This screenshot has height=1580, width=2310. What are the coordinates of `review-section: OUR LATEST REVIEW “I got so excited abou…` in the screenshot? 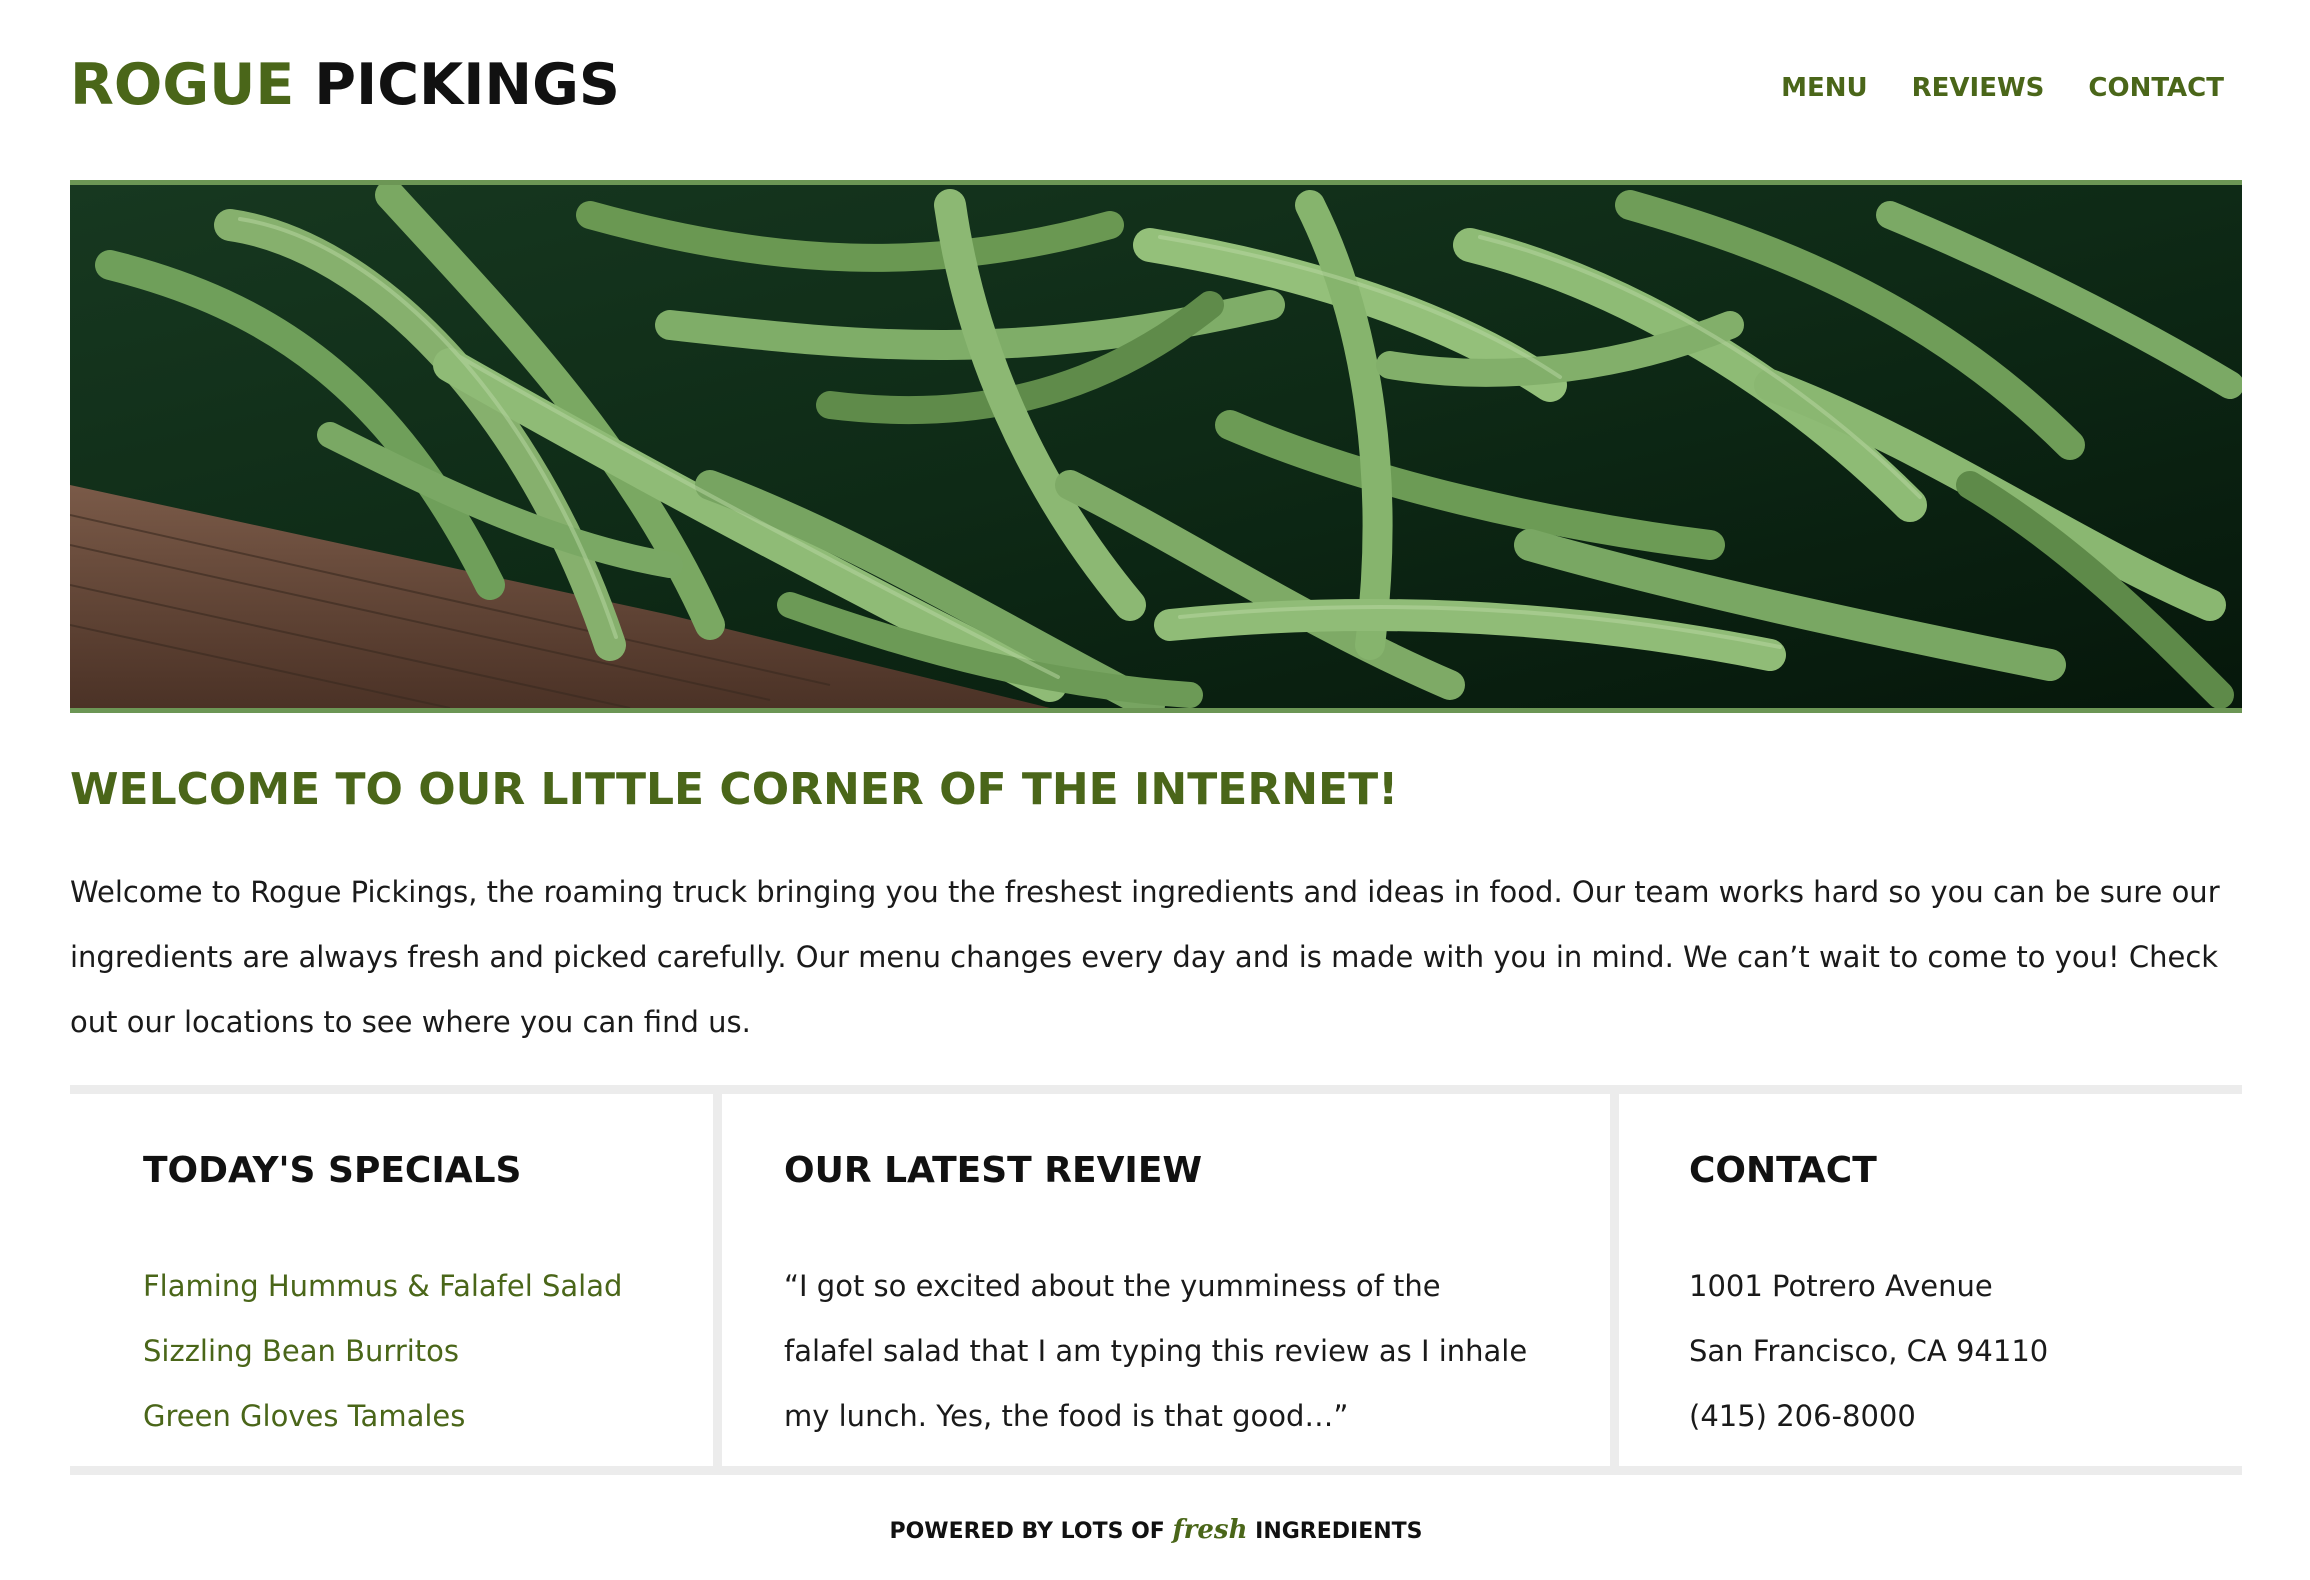 It's located at (1161, 1280).